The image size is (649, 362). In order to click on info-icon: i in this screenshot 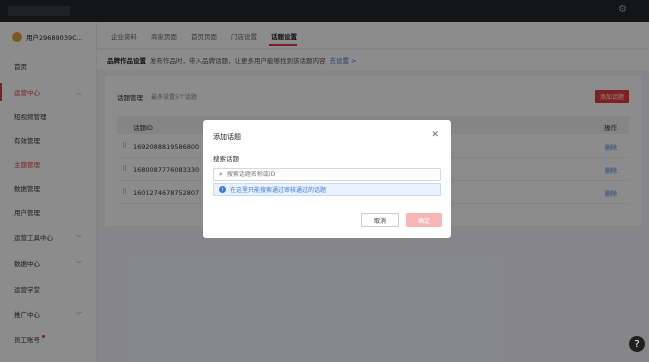, I will do `click(222, 189)`.